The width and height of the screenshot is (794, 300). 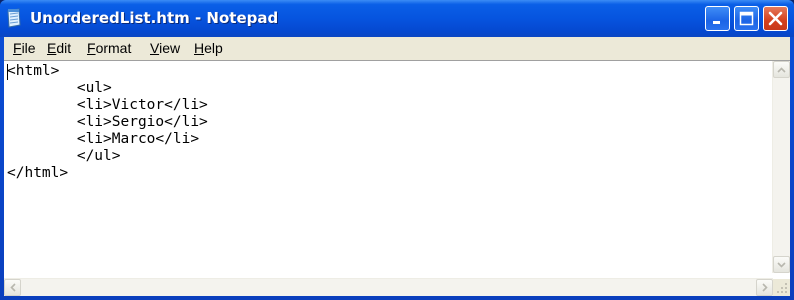 I want to click on menu-edit: Edit, so click(x=59, y=48).